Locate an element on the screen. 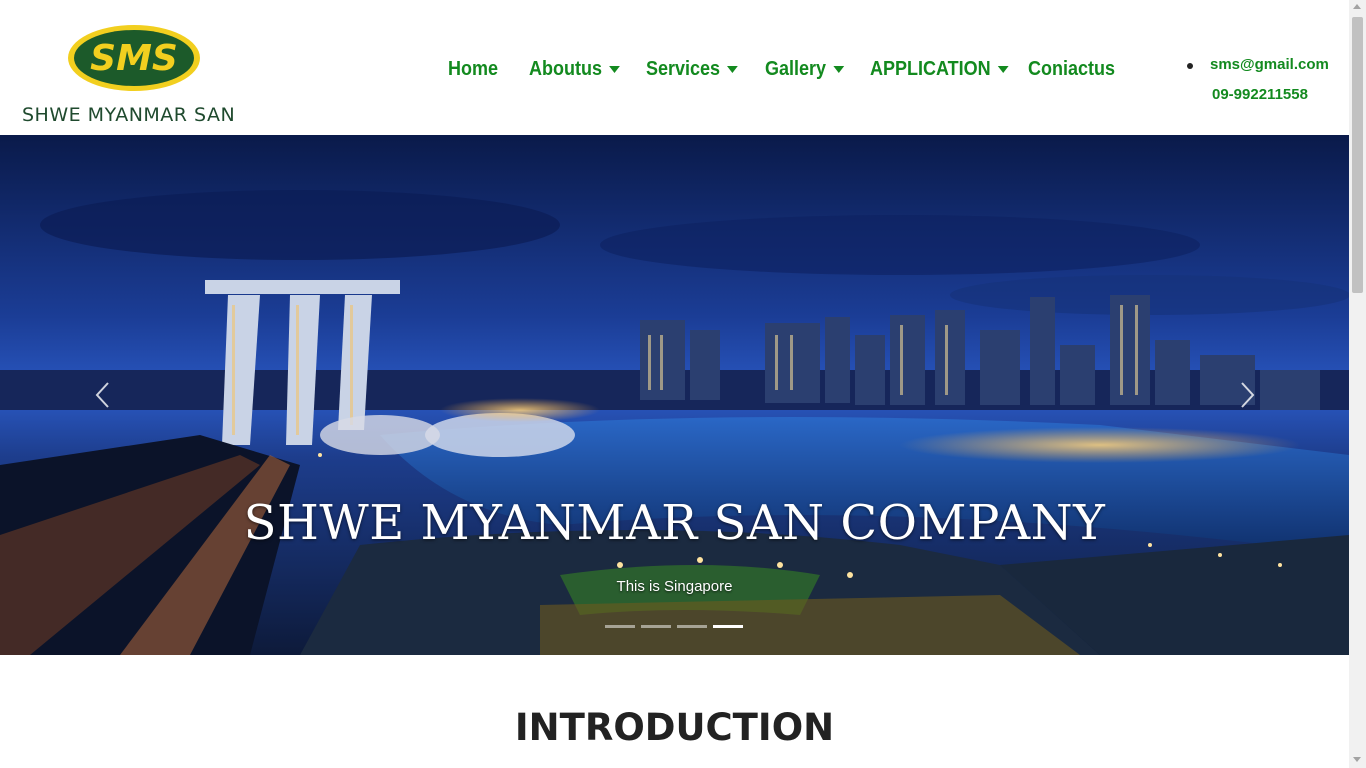 This screenshot has height=768, width=1366. chevron-left-icon is located at coordinates (102, 395).